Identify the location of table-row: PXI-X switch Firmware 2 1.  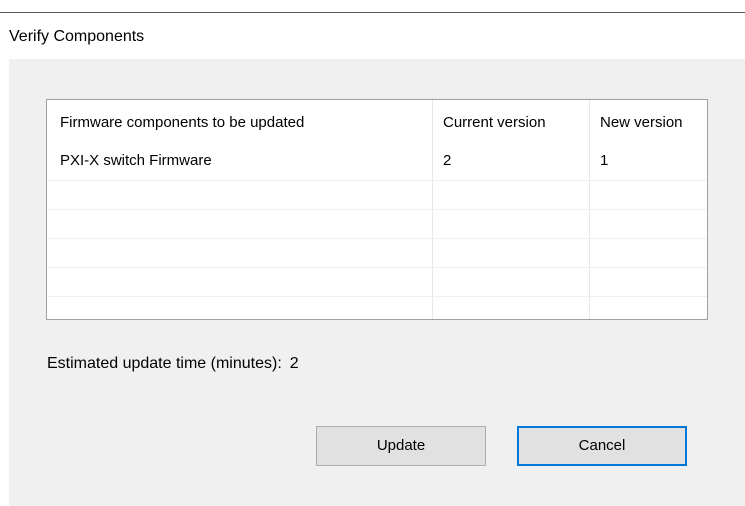
(377, 166).